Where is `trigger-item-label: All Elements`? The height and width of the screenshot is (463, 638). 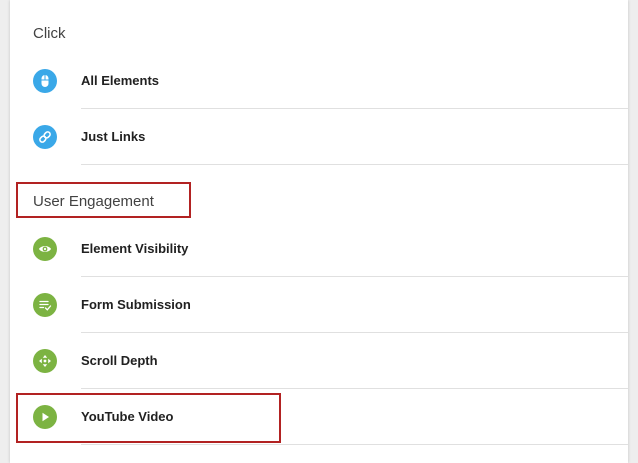
trigger-item-label: All Elements is located at coordinates (120, 80).